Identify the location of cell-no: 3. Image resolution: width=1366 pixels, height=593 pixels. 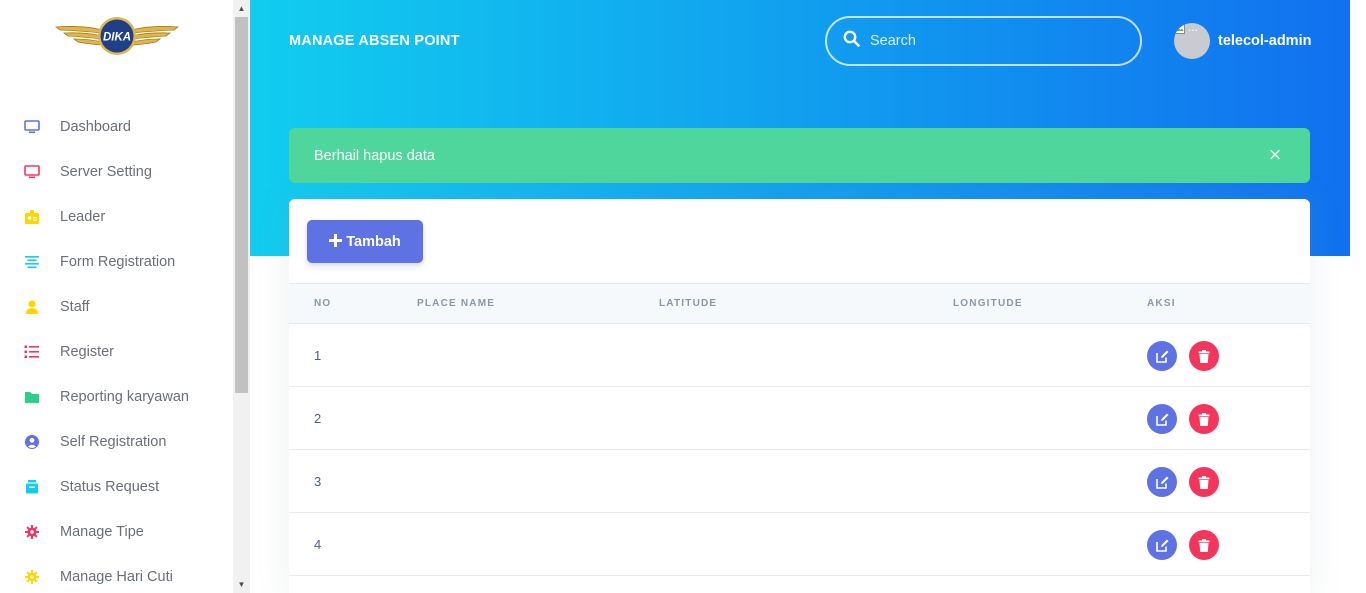
(318, 481).